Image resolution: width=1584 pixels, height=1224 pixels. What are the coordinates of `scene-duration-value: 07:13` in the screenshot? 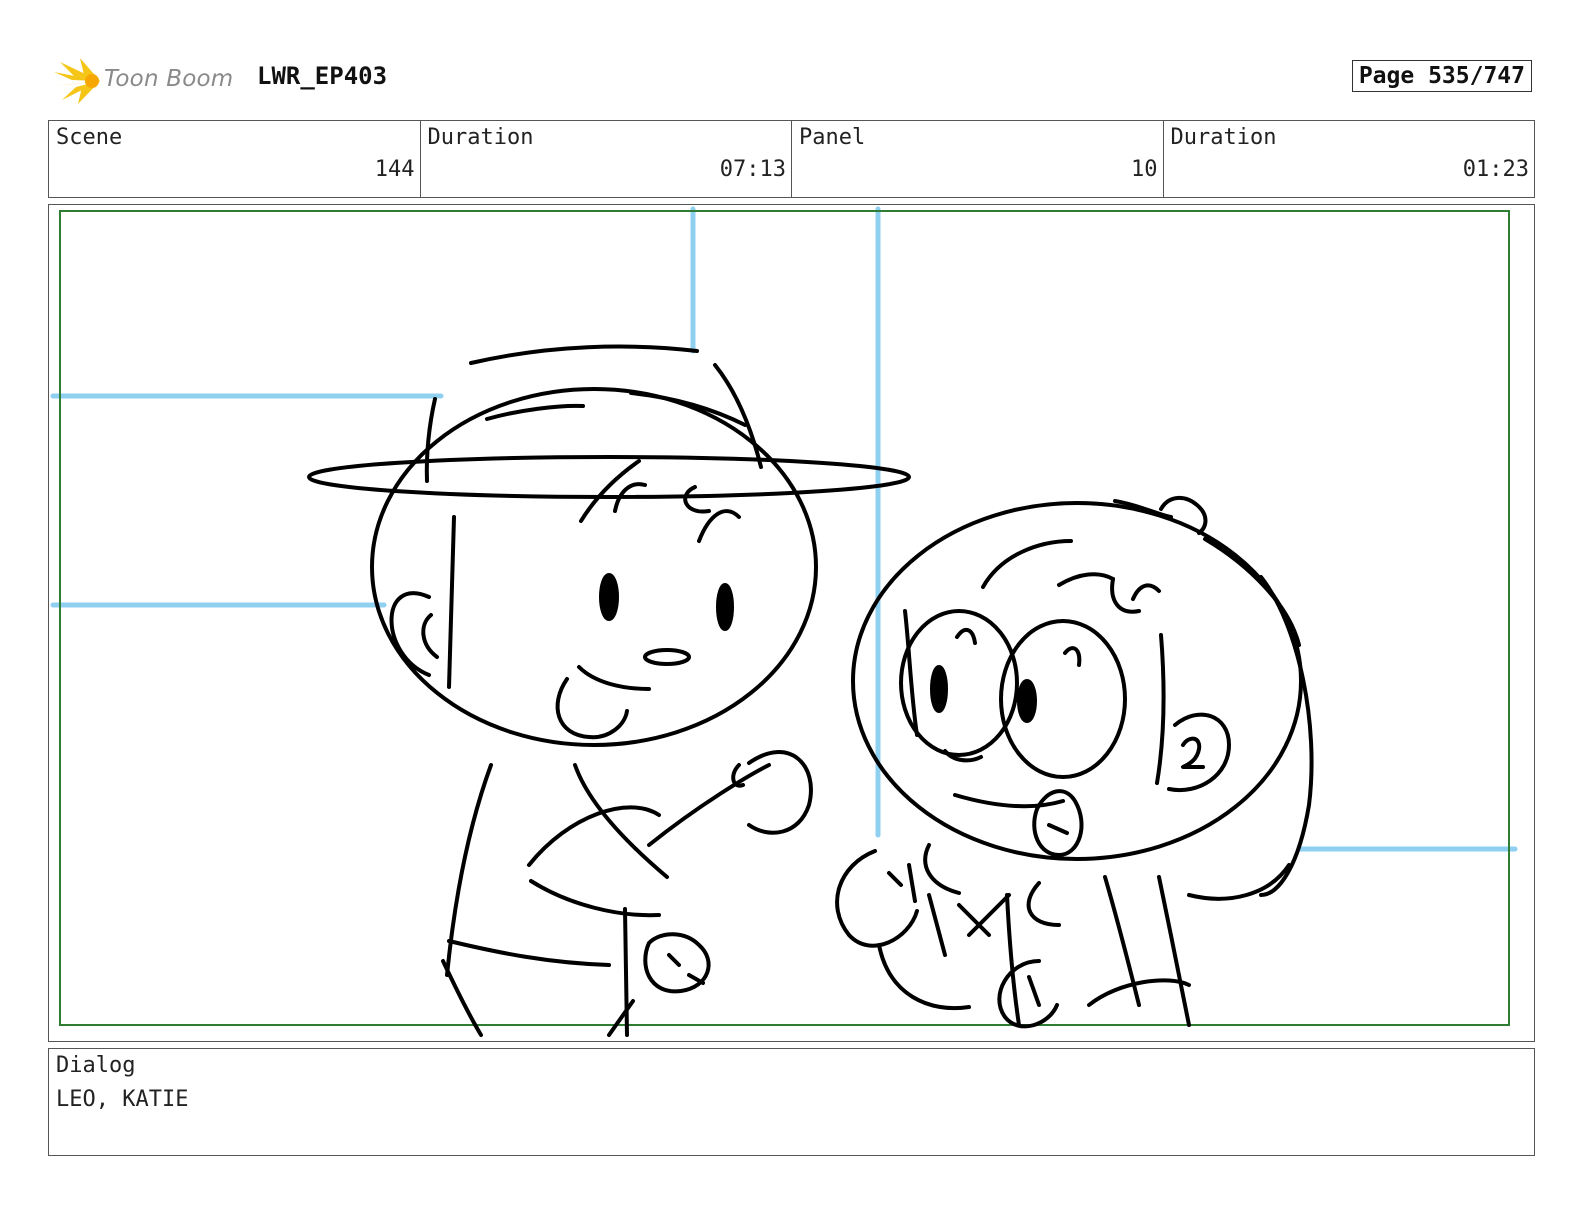 It's located at (752, 169).